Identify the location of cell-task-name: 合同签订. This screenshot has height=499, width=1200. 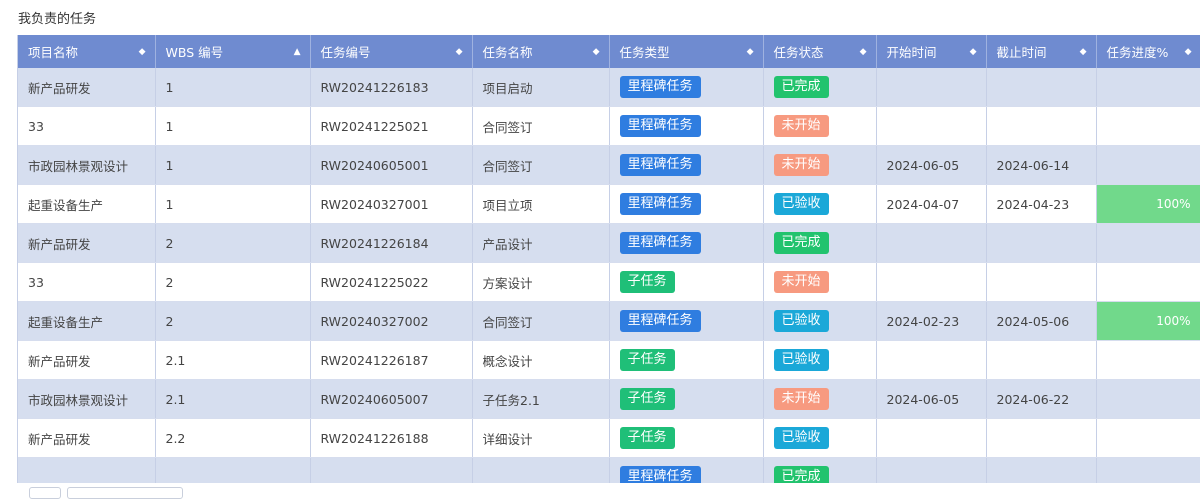
(540, 126).